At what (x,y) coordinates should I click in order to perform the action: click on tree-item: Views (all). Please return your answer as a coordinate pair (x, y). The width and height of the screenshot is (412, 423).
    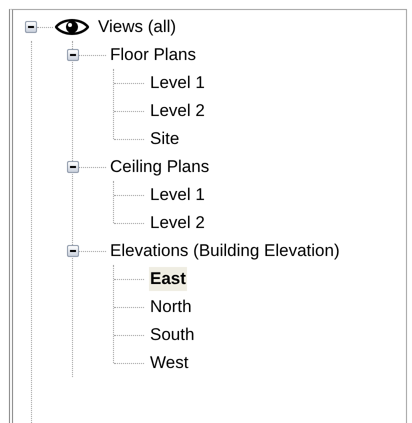
    Looking at the image, I should click on (137, 27).